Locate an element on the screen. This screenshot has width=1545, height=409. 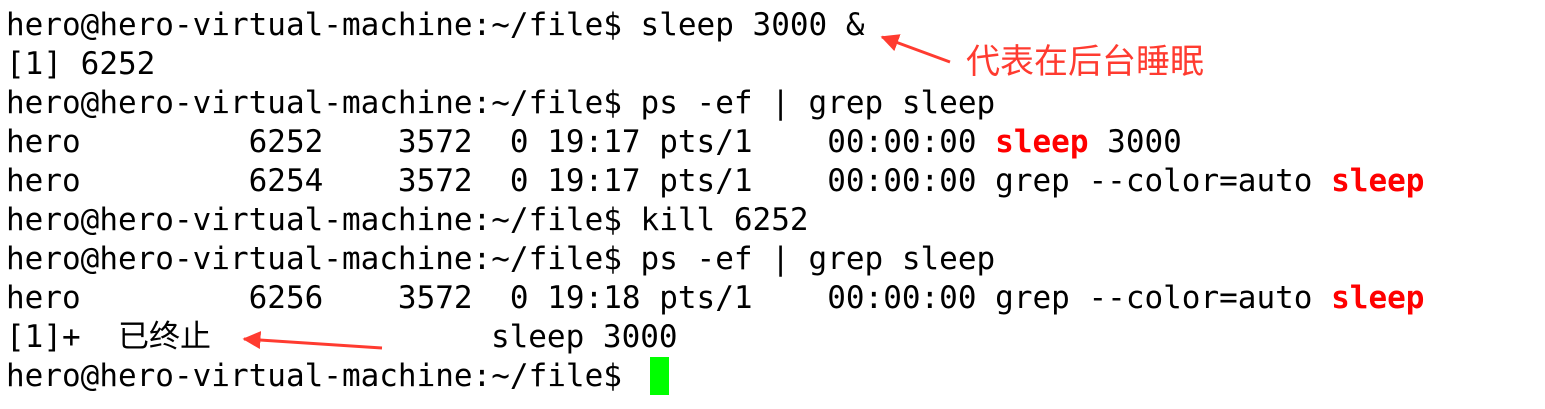
terminal-text: 3000 is located at coordinates (1135, 142).